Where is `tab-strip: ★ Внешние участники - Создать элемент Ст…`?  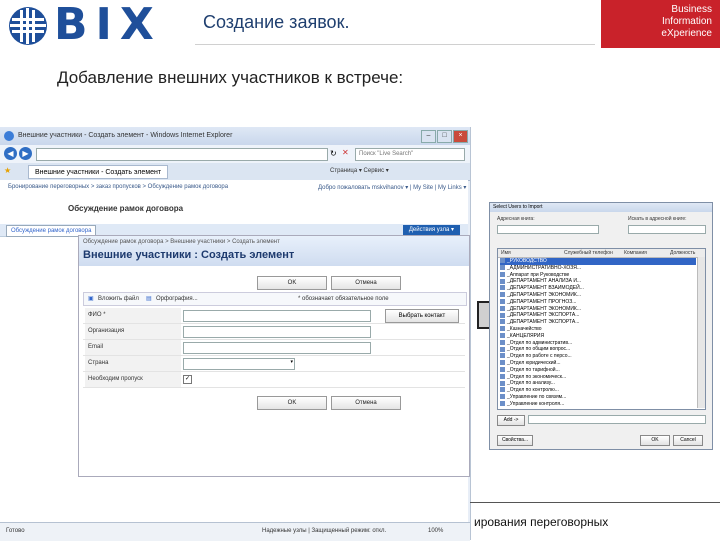 tab-strip: ★ Внешние участники - Создать элемент Ст… is located at coordinates (235, 172).